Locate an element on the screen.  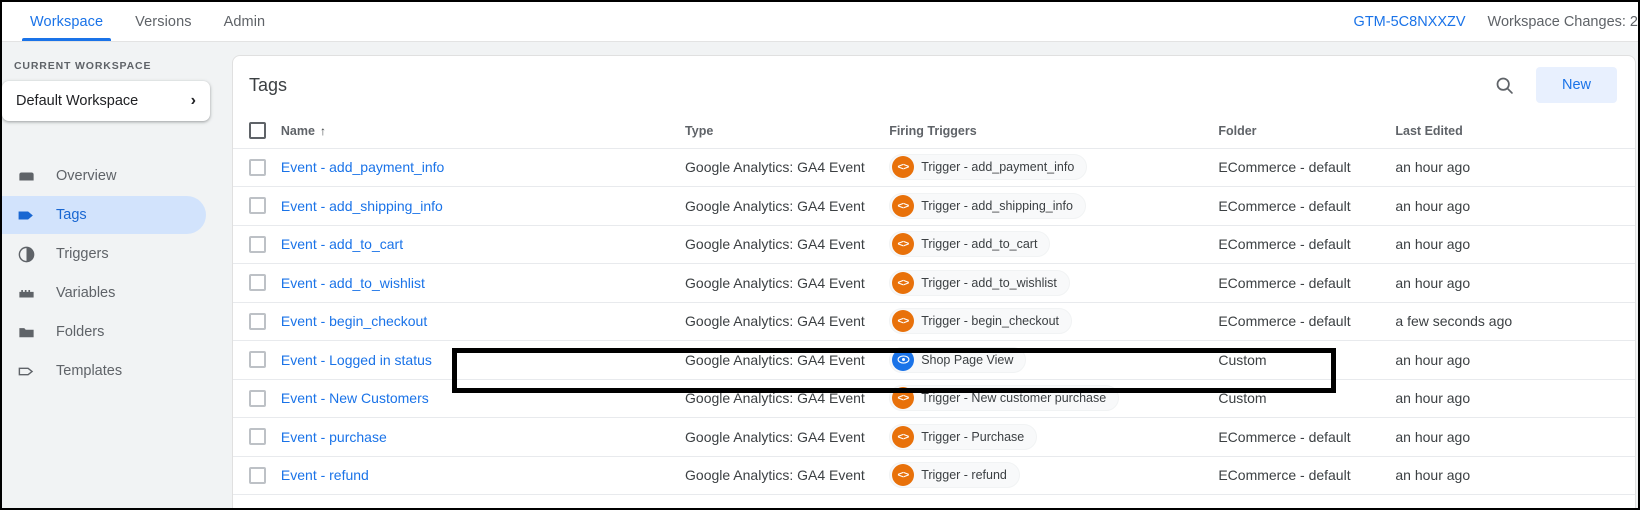
nav-tab-admin: Admin is located at coordinates (245, 21).